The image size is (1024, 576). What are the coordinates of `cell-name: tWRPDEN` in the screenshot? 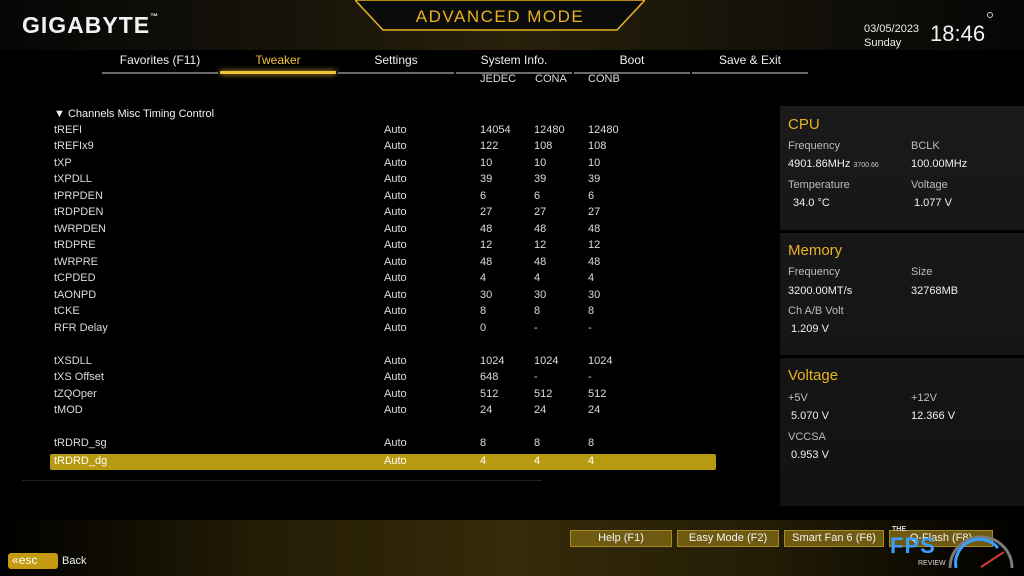 It's located at (80, 229).